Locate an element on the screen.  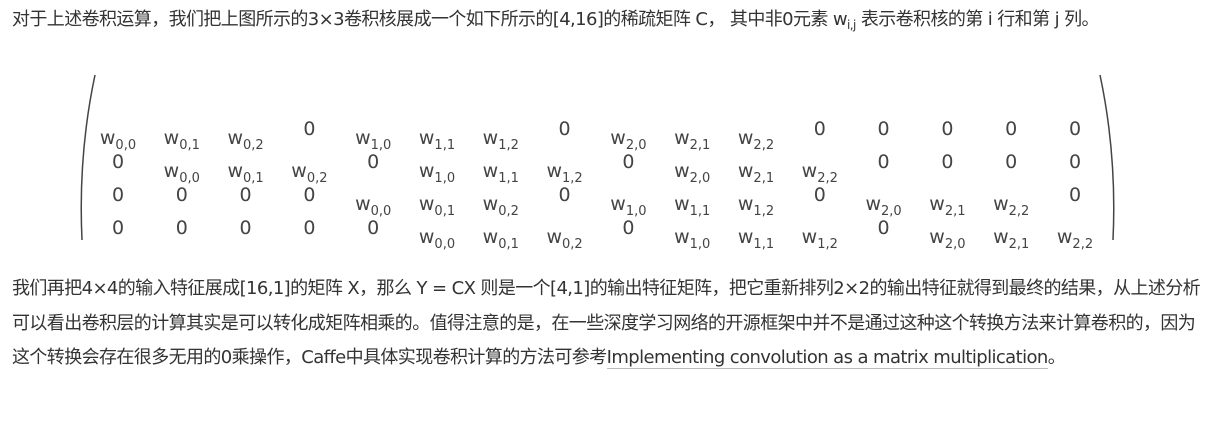
left-paren is located at coordinates (88, 157).